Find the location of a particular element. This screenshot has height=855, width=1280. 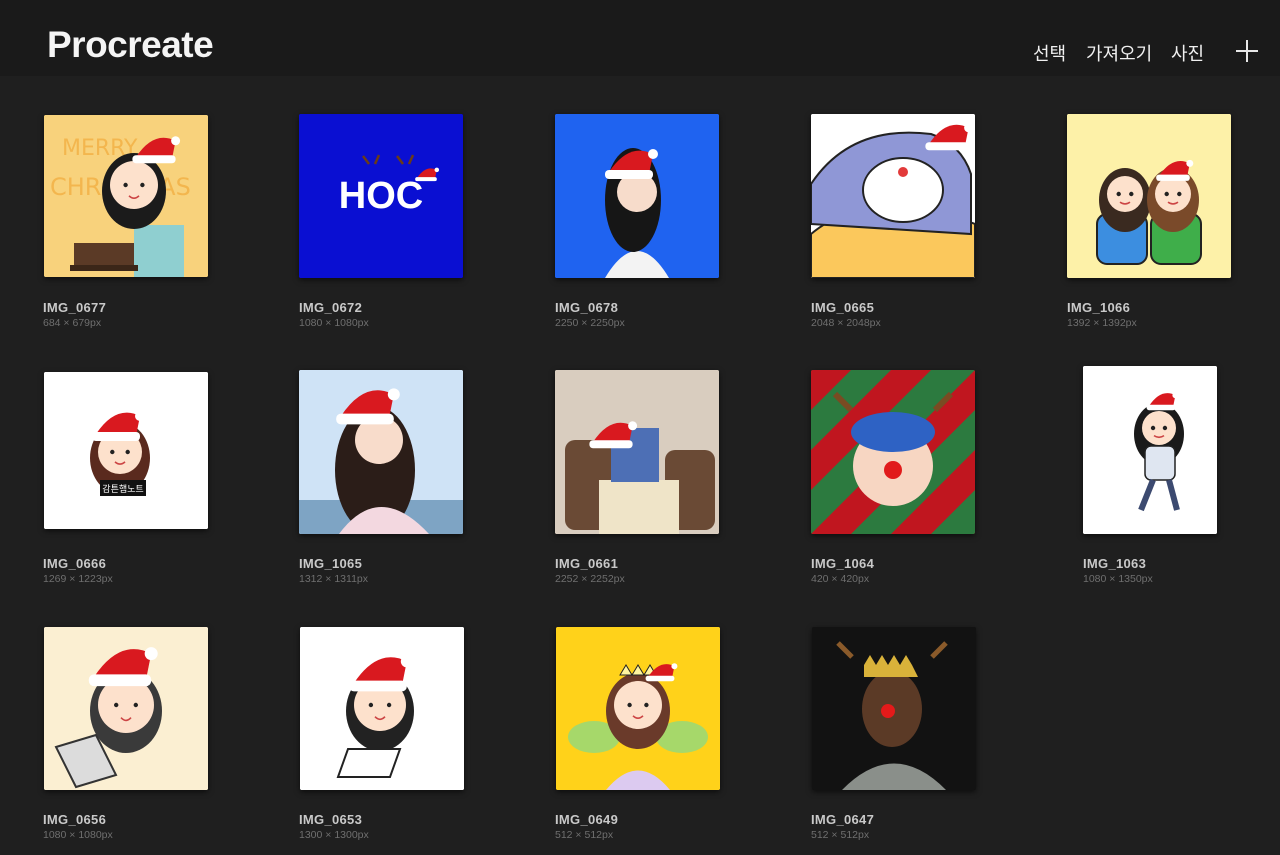

artwork-card: 감튼햄노트 IMG_0666 1269 × 1223px is located at coordinates (133, 480).